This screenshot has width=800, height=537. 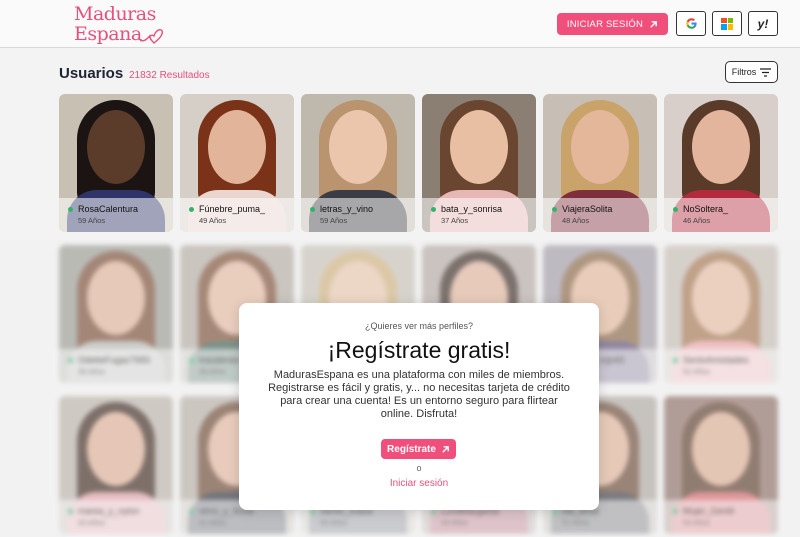 I want to click on signin-link: Iniciar sesión, so click(x=419, y=483).